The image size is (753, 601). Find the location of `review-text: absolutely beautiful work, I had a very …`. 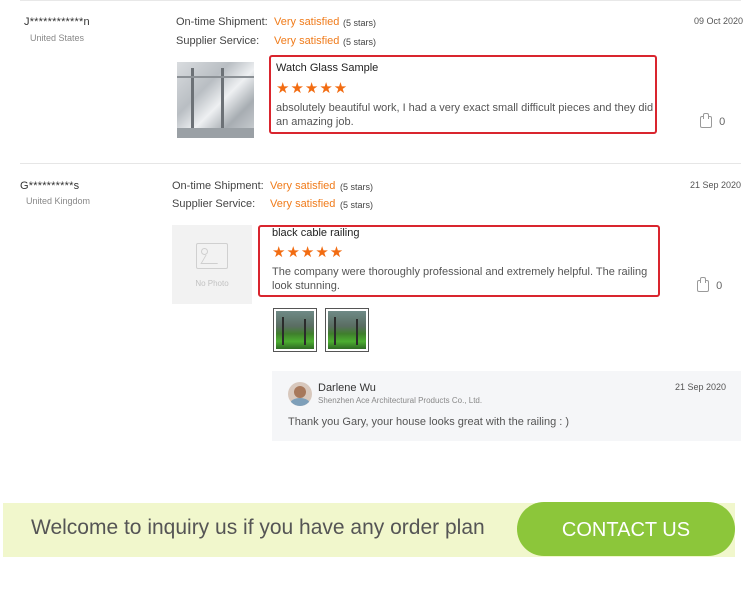

review-text: absolutely beautiful work, I had a very … is located at coordinates (465, 115).